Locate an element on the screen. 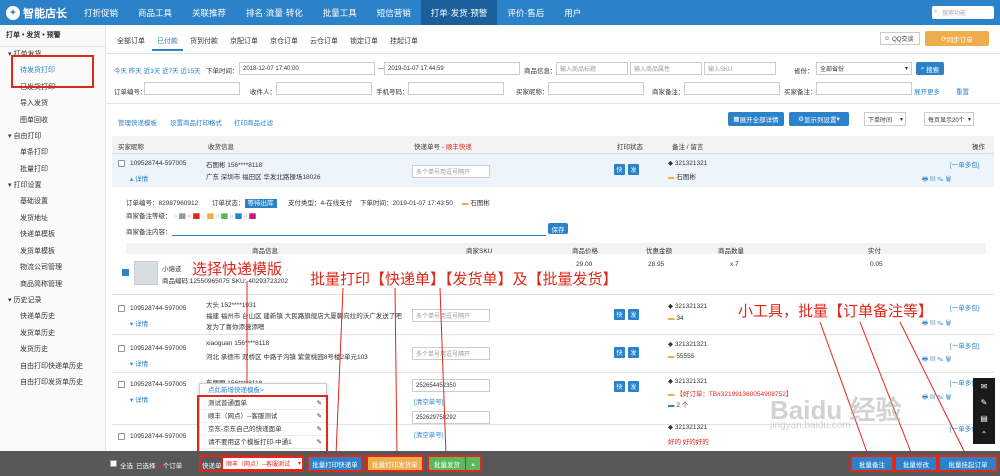 The image size is (1000, 476). app-logo: ✦ 智能店长 is located at coordinates (37, 13).